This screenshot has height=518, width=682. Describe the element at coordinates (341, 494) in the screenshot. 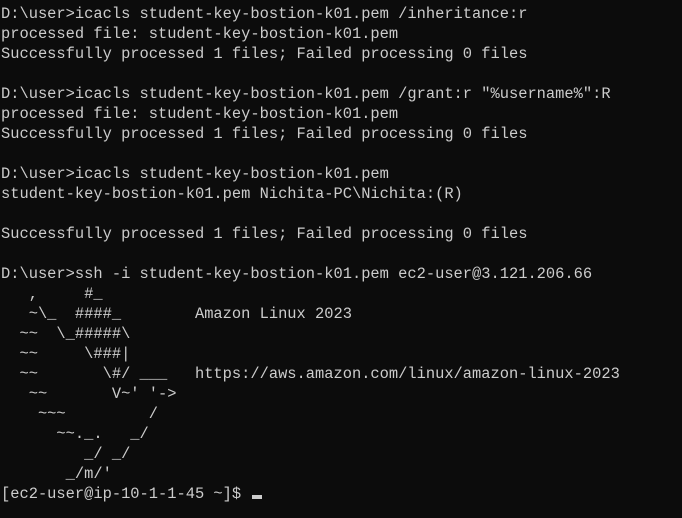

I see `prompt-line: [ec2-user@ip-10-1-1-45 ~]$` at that location.